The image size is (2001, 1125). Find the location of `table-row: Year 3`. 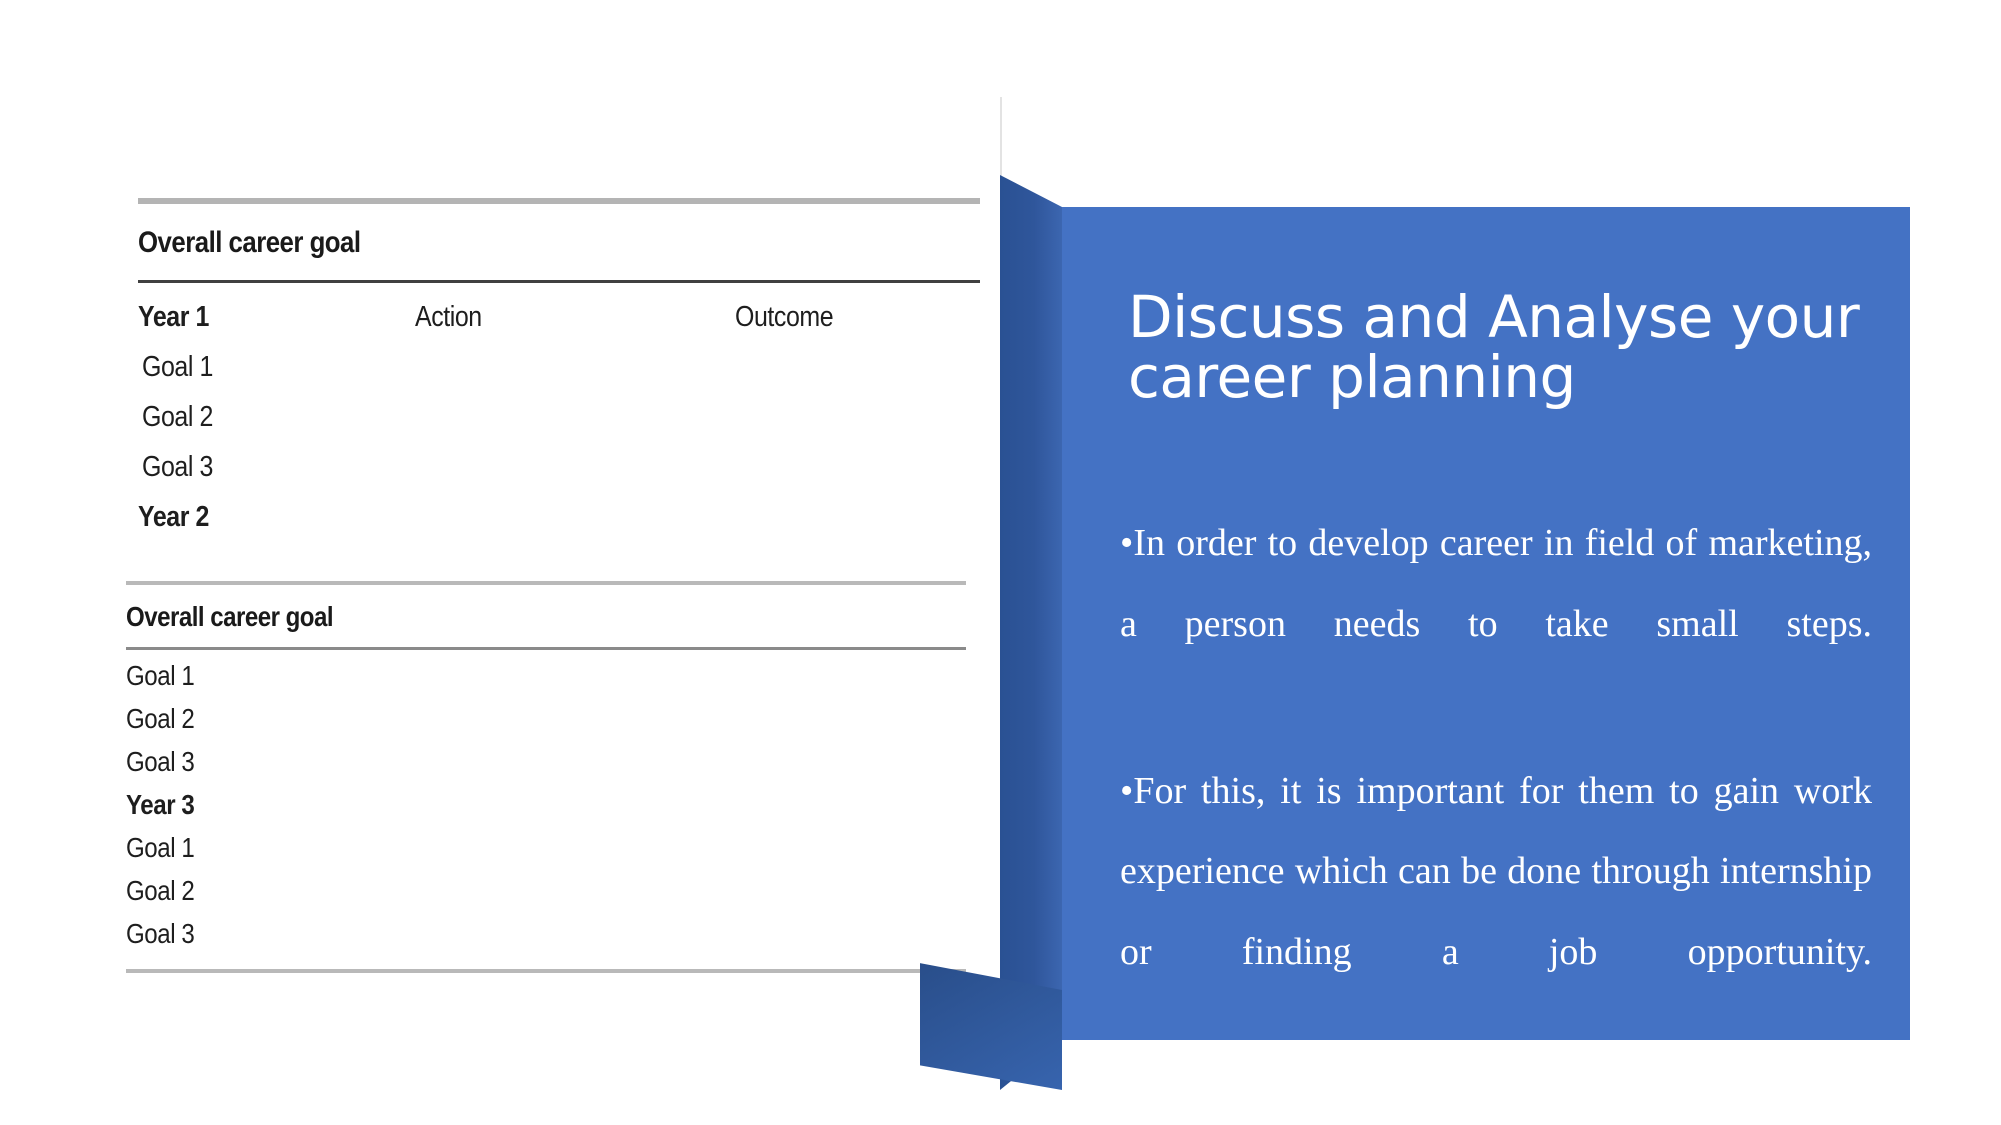

table-row: Year 3 is located at coordinates (546, 810).